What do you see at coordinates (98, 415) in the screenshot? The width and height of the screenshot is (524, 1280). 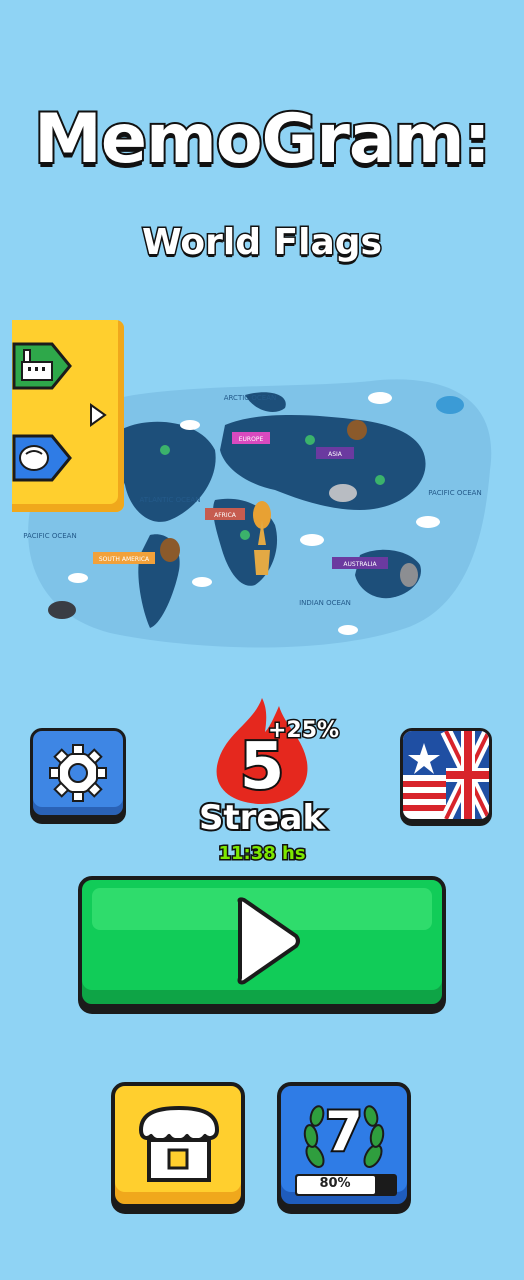 I see `chevron-right-icon` at bounding box center [98, 415].